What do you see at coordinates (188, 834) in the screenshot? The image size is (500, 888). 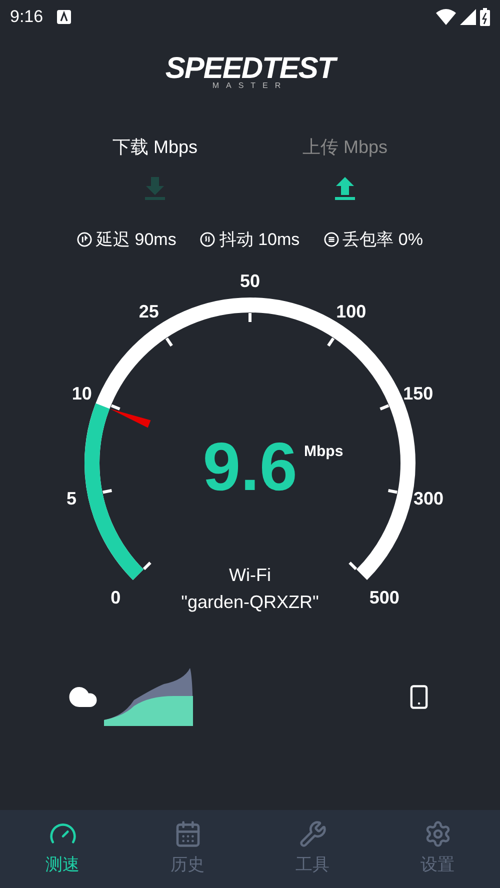 I see `calendar-icon` at bounding box center [188, 834].